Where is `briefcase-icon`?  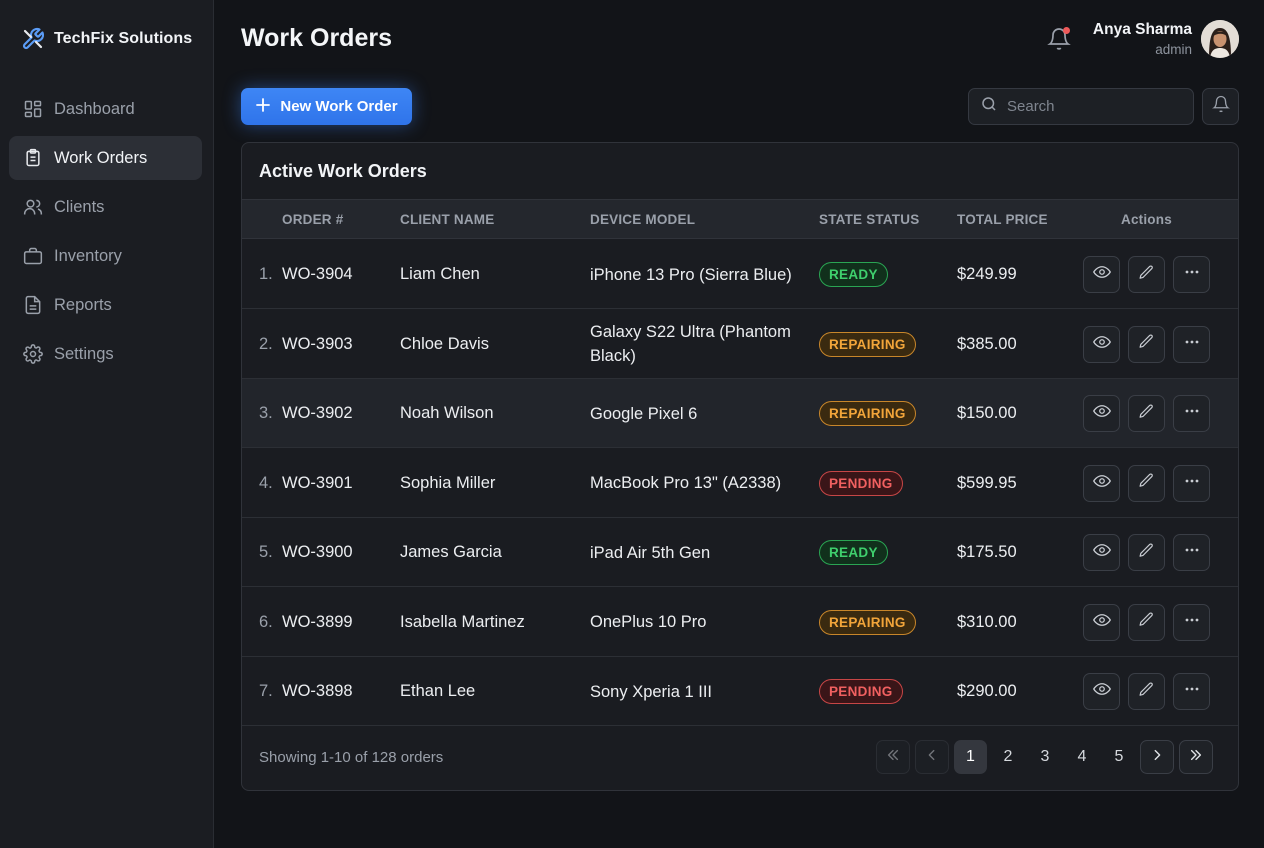
briefcase-icon is located at coordinates (32, 256).